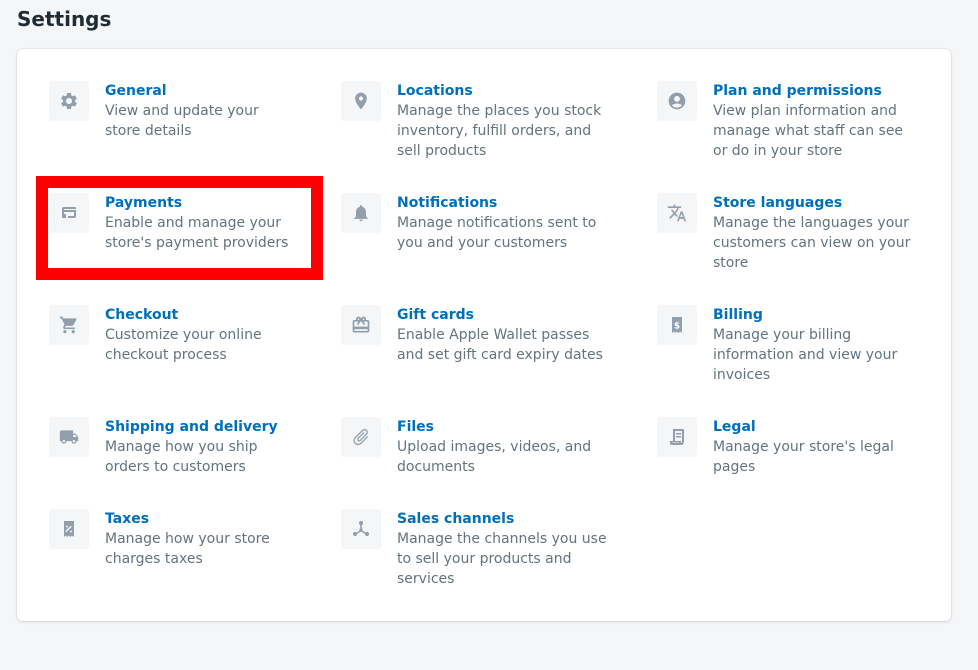 The height and width of the screenshot is (670, 978). I want to click on item-description-line: sell products, so click(442, 151).